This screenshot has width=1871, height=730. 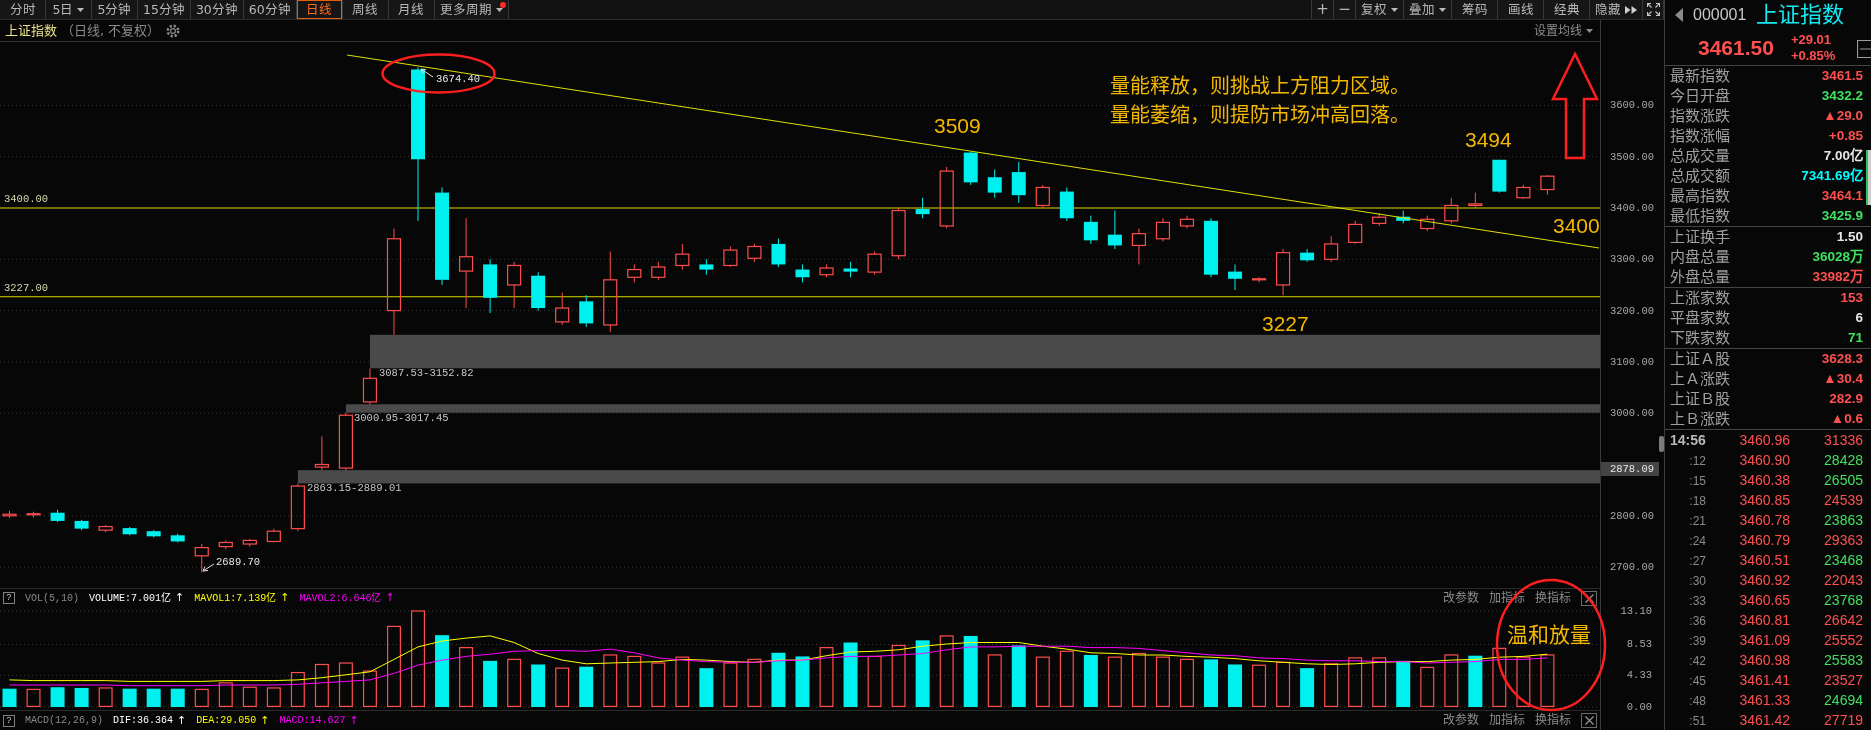 What do you see at coordinates (1661, 444) in the screenshot?
I see `splitter-handle-icon` at bounding box center [1661, 444].